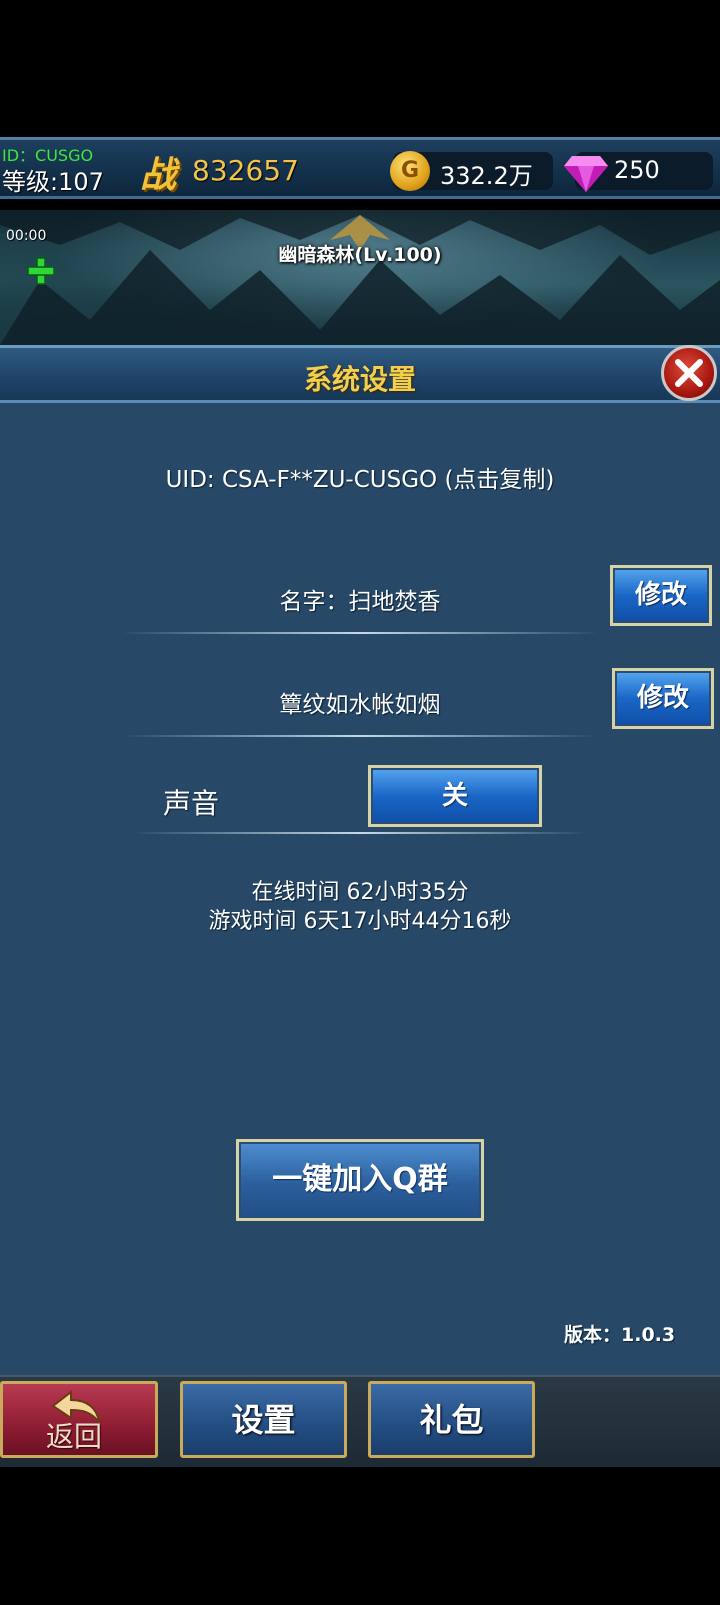 Image resolution: width=720 pixels, height=1605 pixels. Describe the element at coordinates (263, 1419) in the screenshot. I see `nav-settings-button: 设置` at that location.